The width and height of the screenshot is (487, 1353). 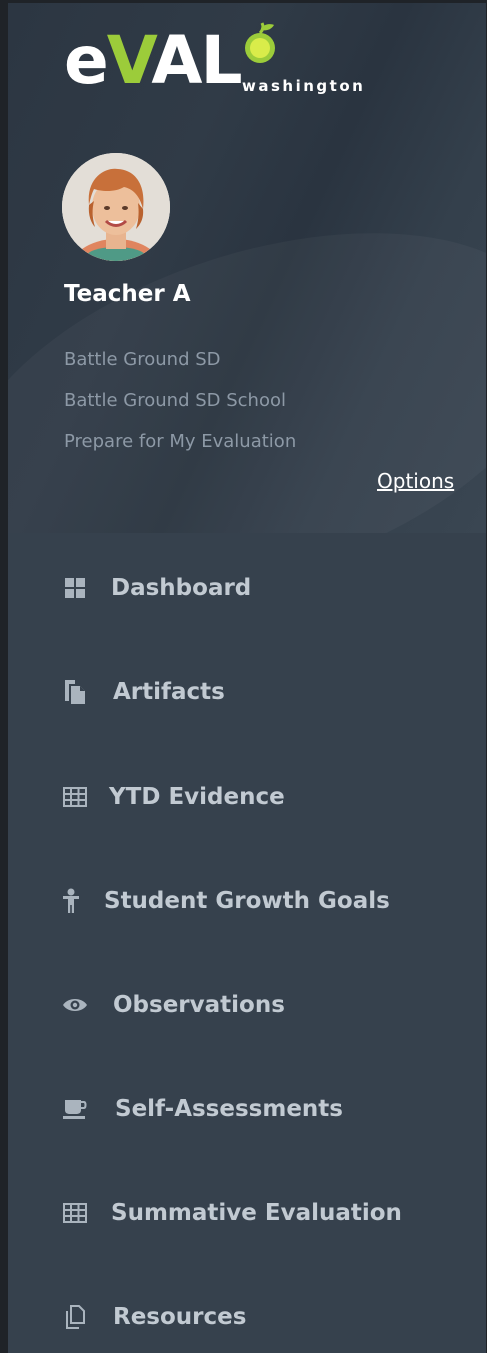 What do you see at coordinates (181, 588) in the screenshot?
I see `nav-item-label: Dashboard` at bounding box center [181, 588].